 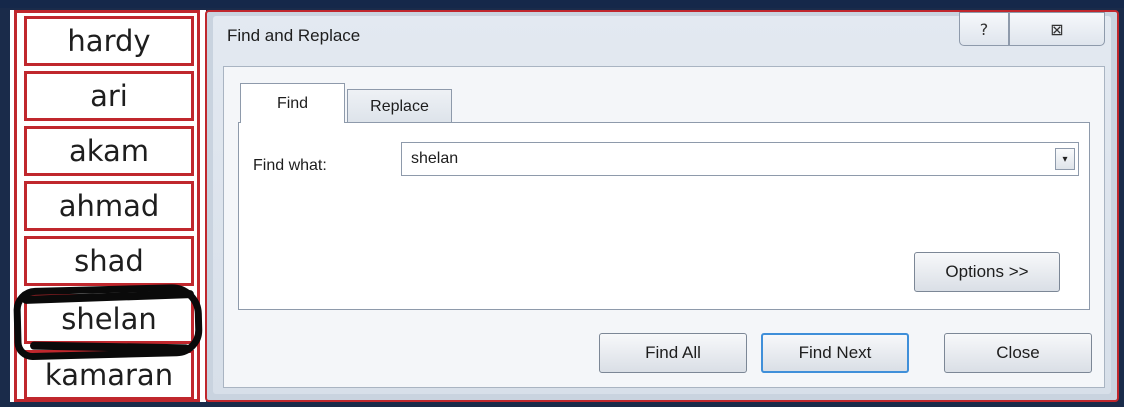 I want to click on find-history-dropdown-button: ▾, so click(x=1065, y=159).